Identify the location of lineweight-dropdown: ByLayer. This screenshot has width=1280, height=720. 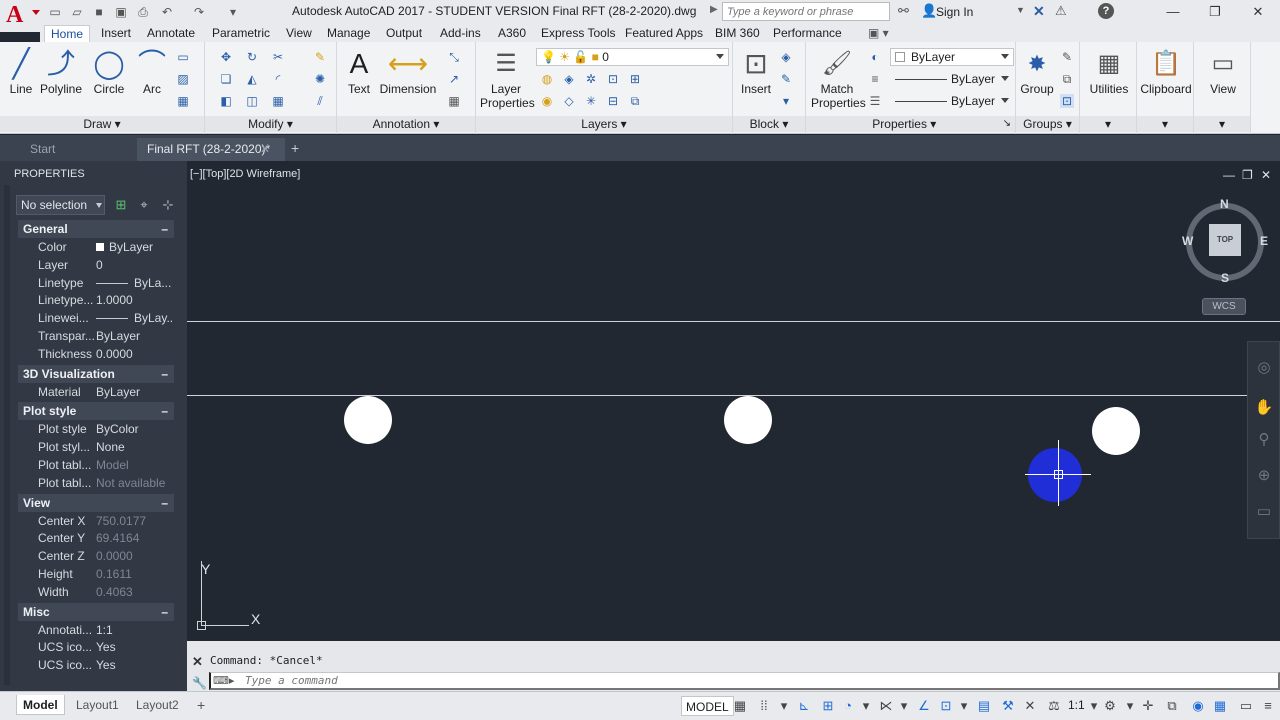
(952, 101).